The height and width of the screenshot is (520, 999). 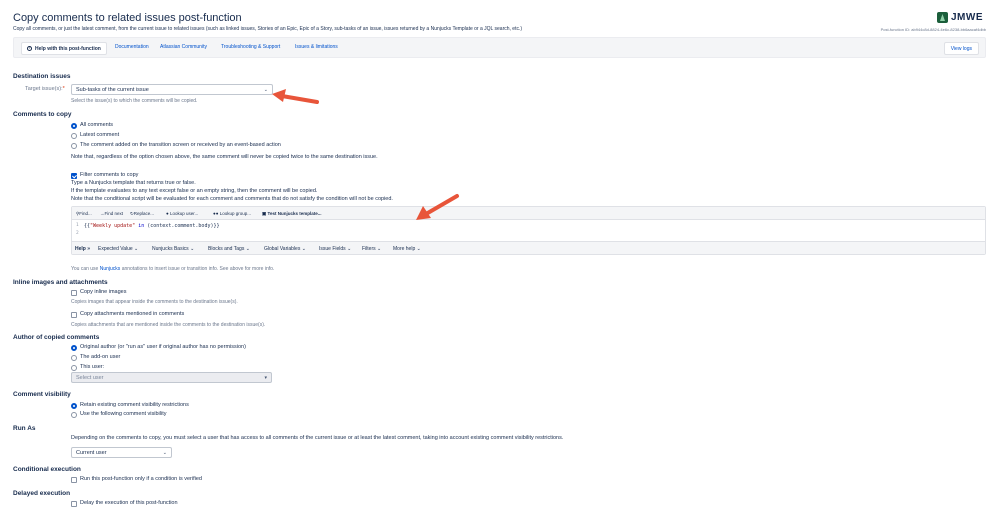 I want to click on inline-heading: Inline images and attachments, so click(x=60, y=282).